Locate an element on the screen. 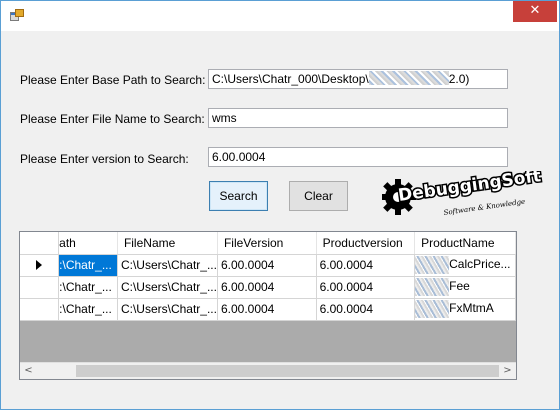 The width and height of the screenshot is (560, 410). logo-tagline: Software & Knowledge is located at coordinates (484, 207).